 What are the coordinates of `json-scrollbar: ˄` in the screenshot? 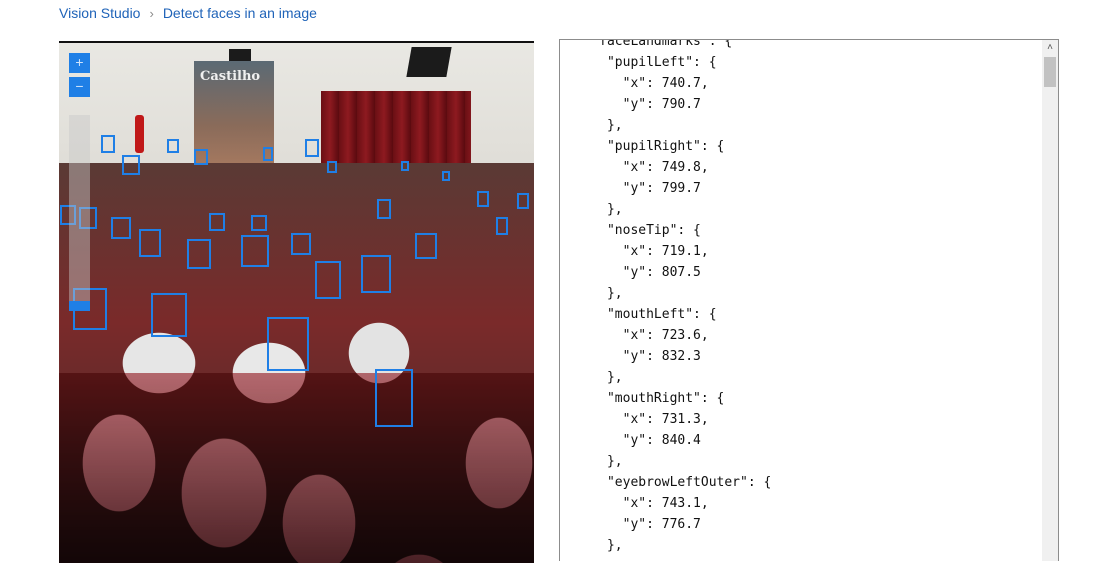 It's located at (1050, 300).